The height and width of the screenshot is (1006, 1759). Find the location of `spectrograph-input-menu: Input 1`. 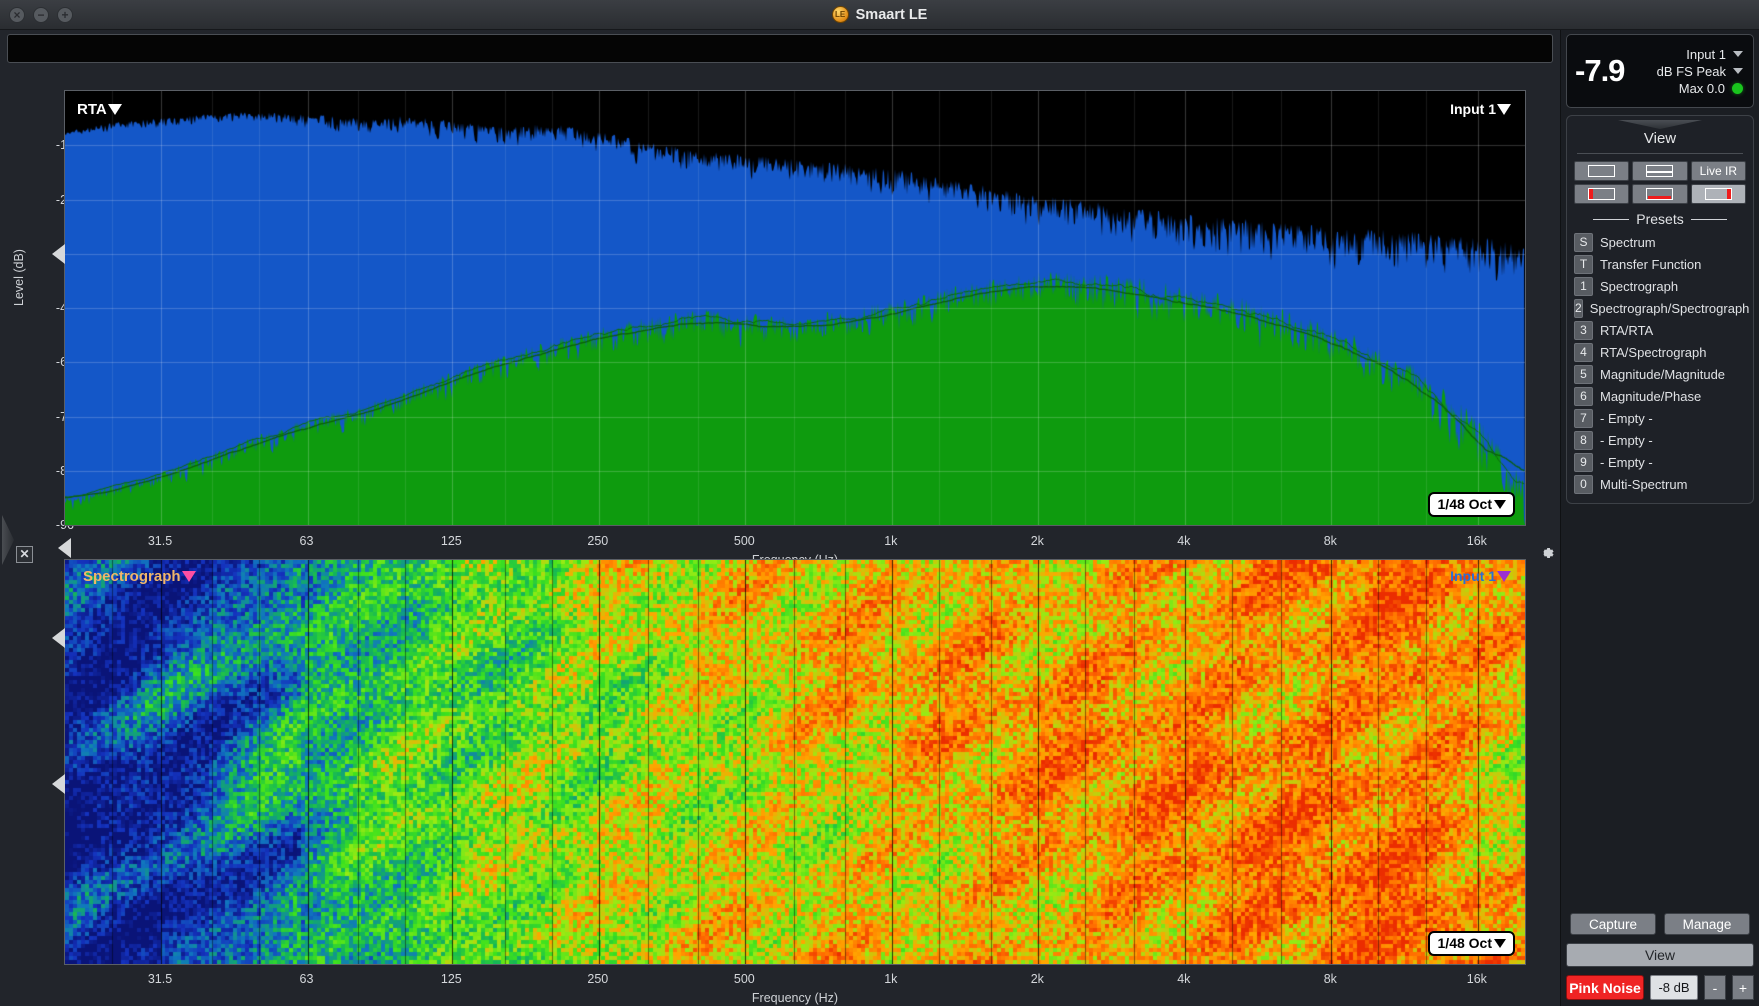

spectrograph-input-menu: Input 1 is located at coordinates (1480, 576).